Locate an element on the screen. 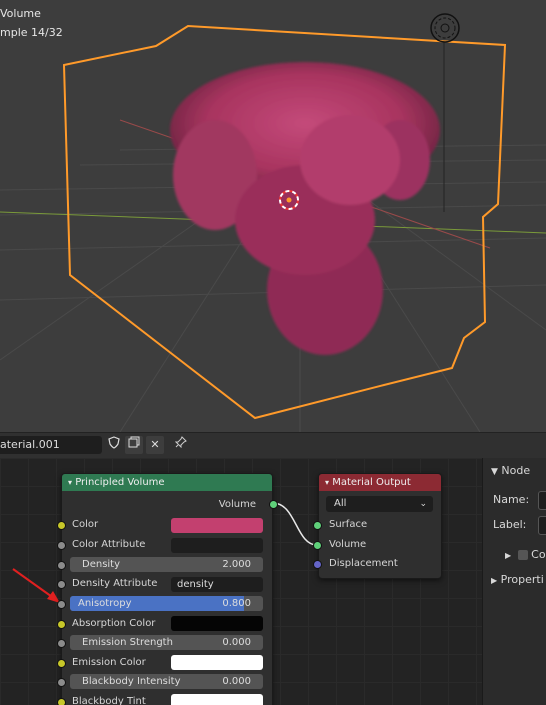 The image size is (546, 705). surface-socket is located at coordinates (317, 525).